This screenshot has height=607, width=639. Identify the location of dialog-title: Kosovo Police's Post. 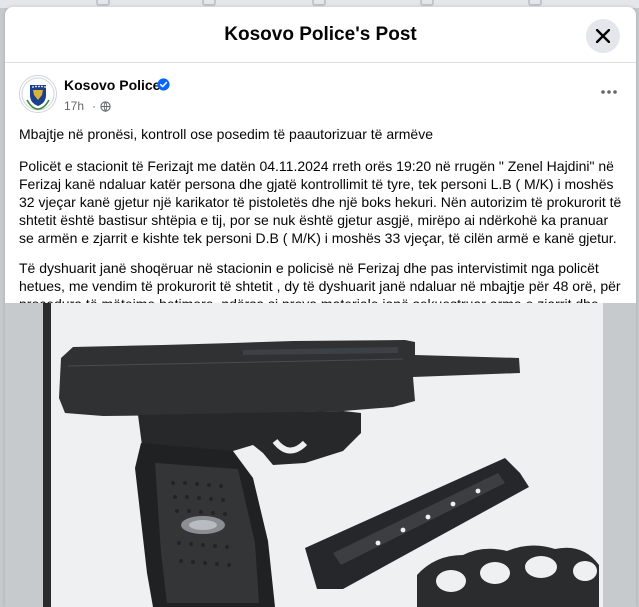
(320, 34).